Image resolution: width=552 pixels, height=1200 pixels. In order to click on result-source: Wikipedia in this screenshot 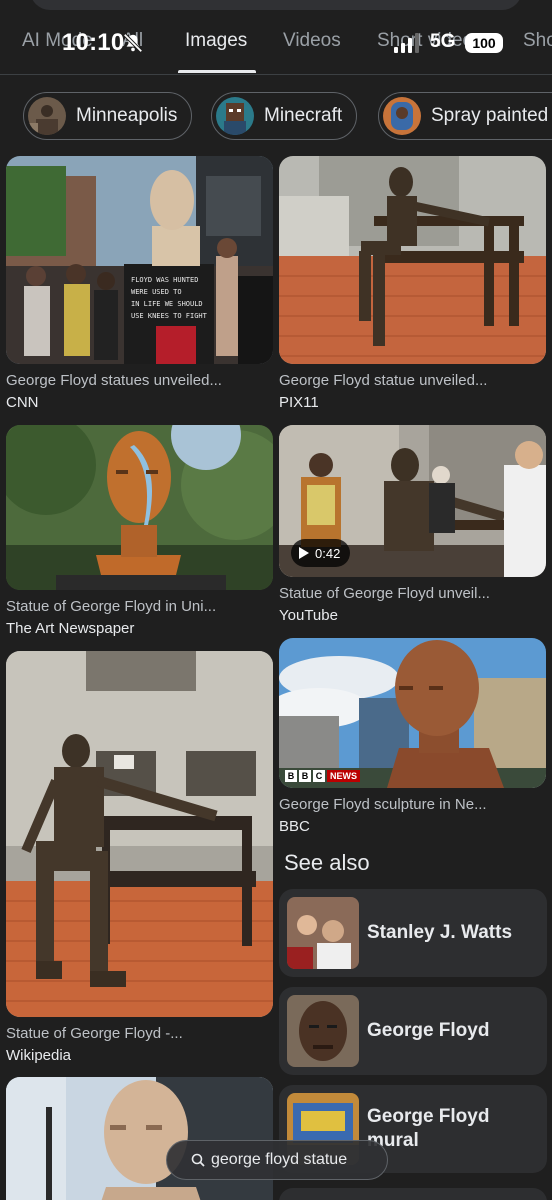, I will do `click(139, 1055)`.